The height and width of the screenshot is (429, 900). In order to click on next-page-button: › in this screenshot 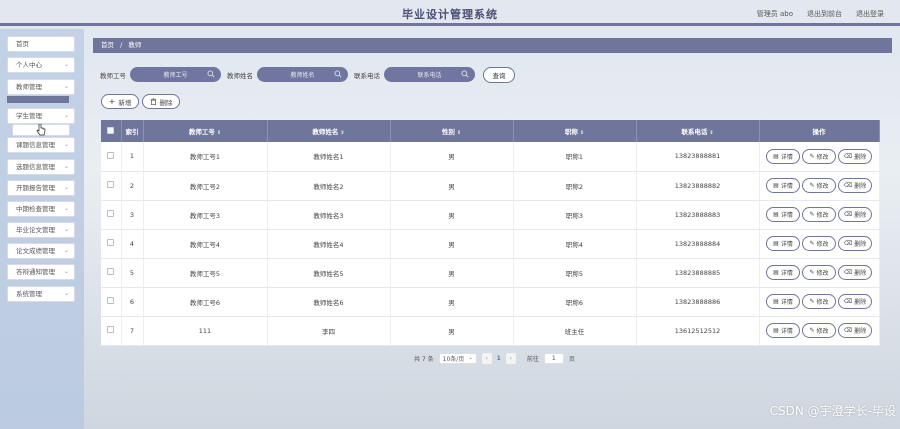, I will do `click(510, 358)`.